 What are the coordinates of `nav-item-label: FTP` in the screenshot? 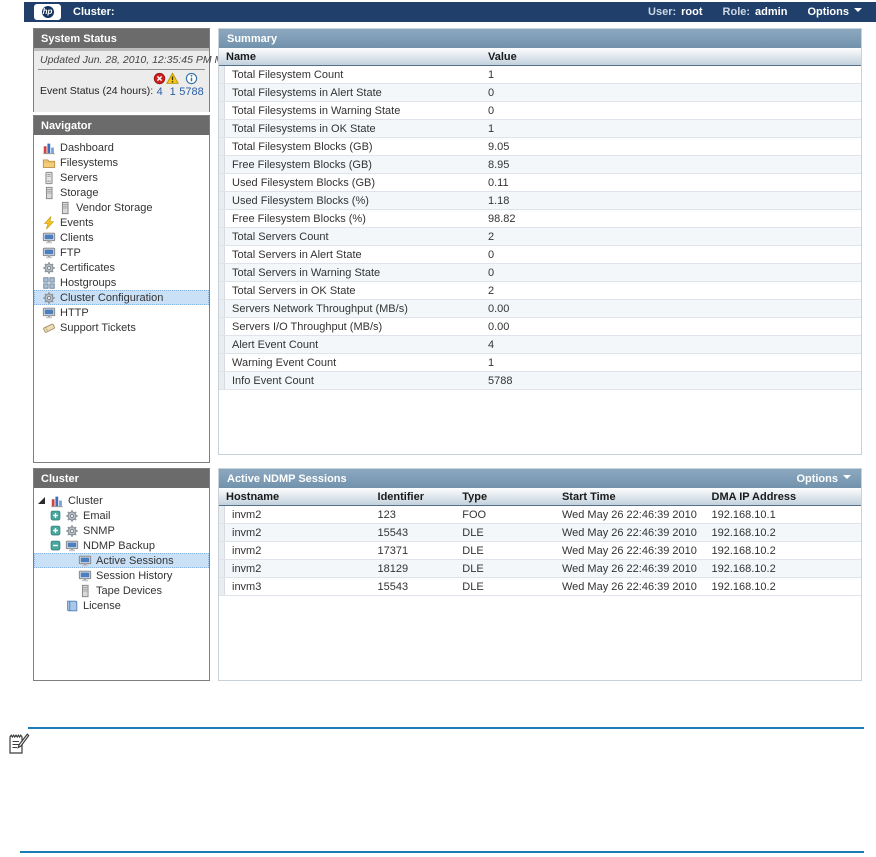 It's located at (70, 252).